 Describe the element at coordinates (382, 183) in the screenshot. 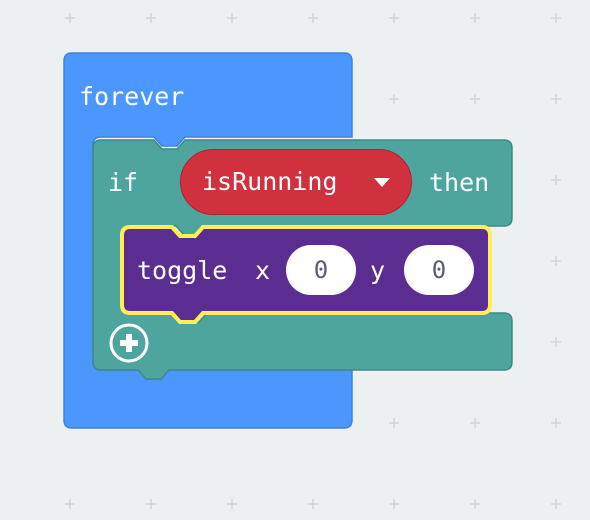

I see `dropdown-triangle-icon` at that location.